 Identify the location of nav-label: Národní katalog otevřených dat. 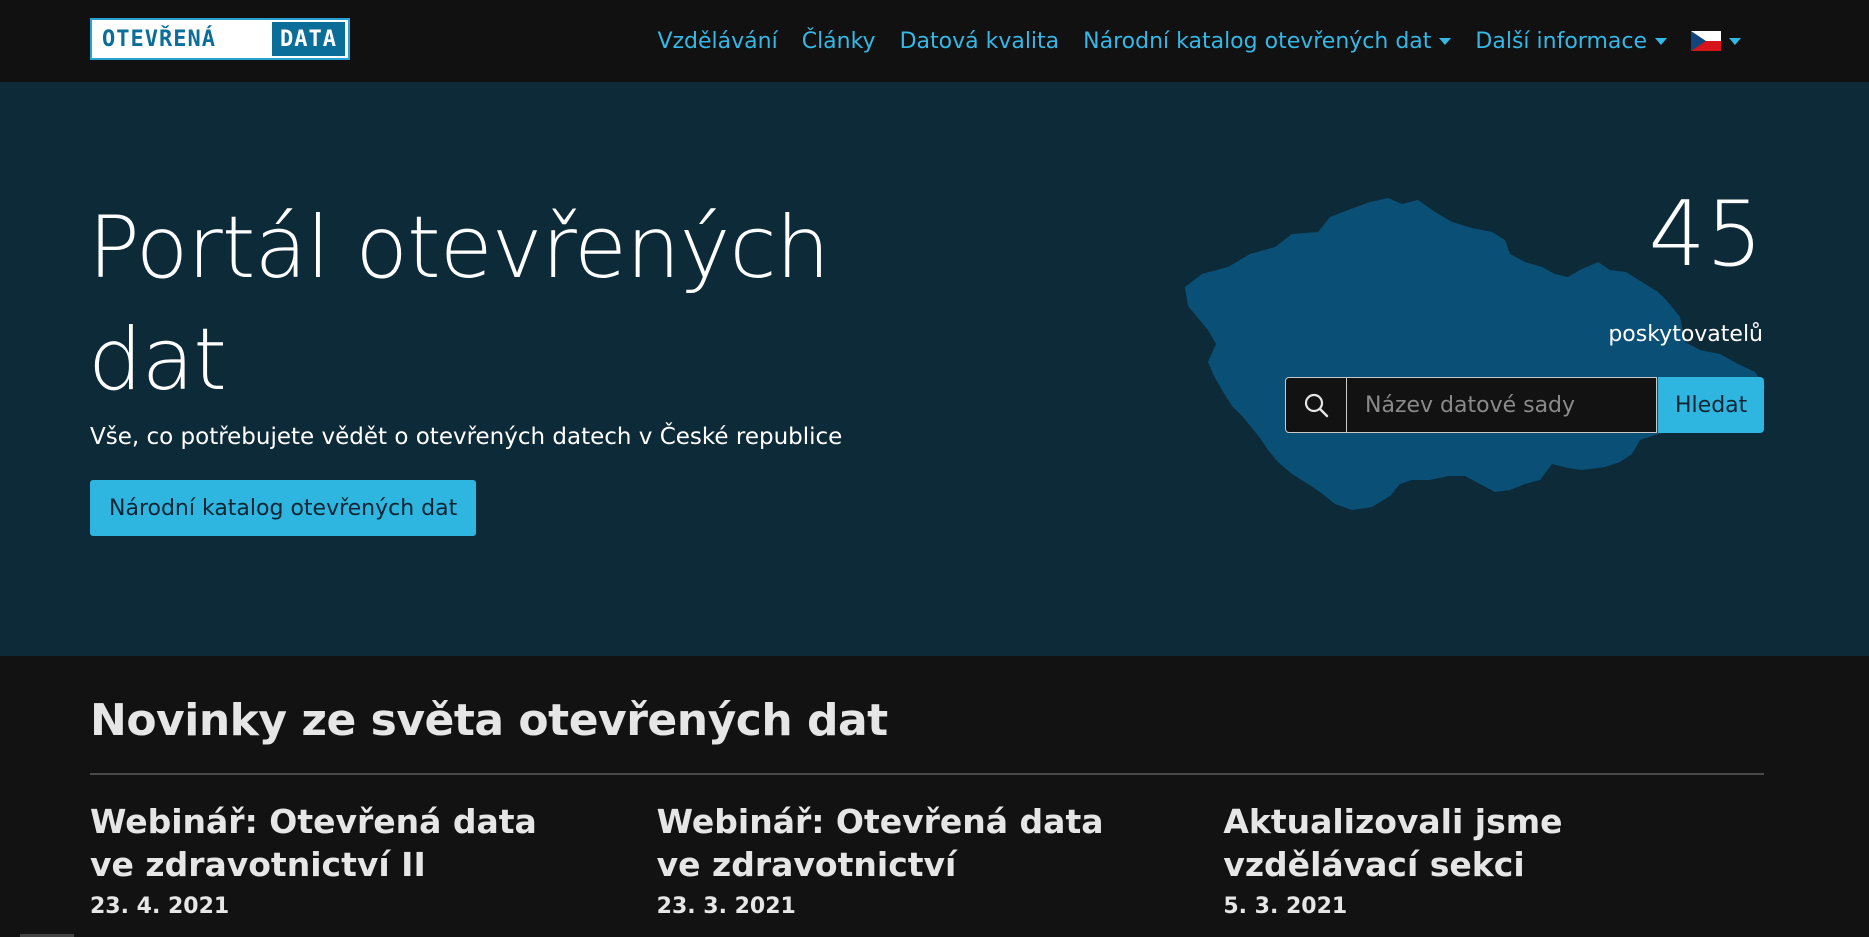
(1257, 41).